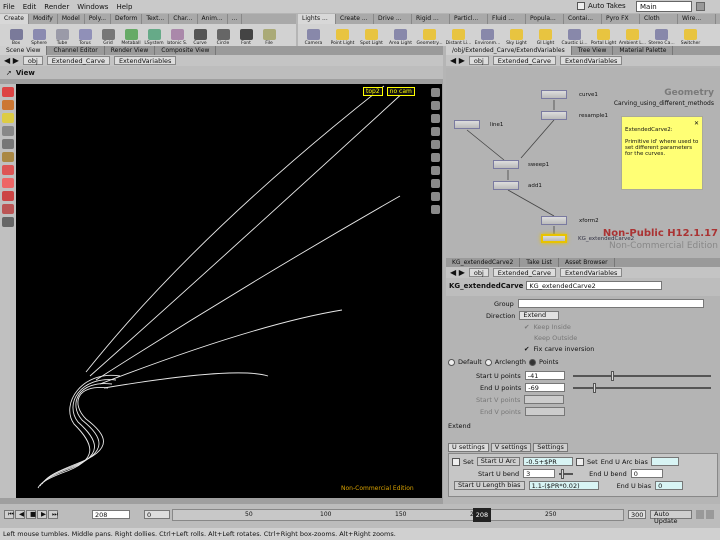  Describe the element at coordinates (131, 37) in the screenshot. I see `shelf-tool-5: Metaball` at that location.